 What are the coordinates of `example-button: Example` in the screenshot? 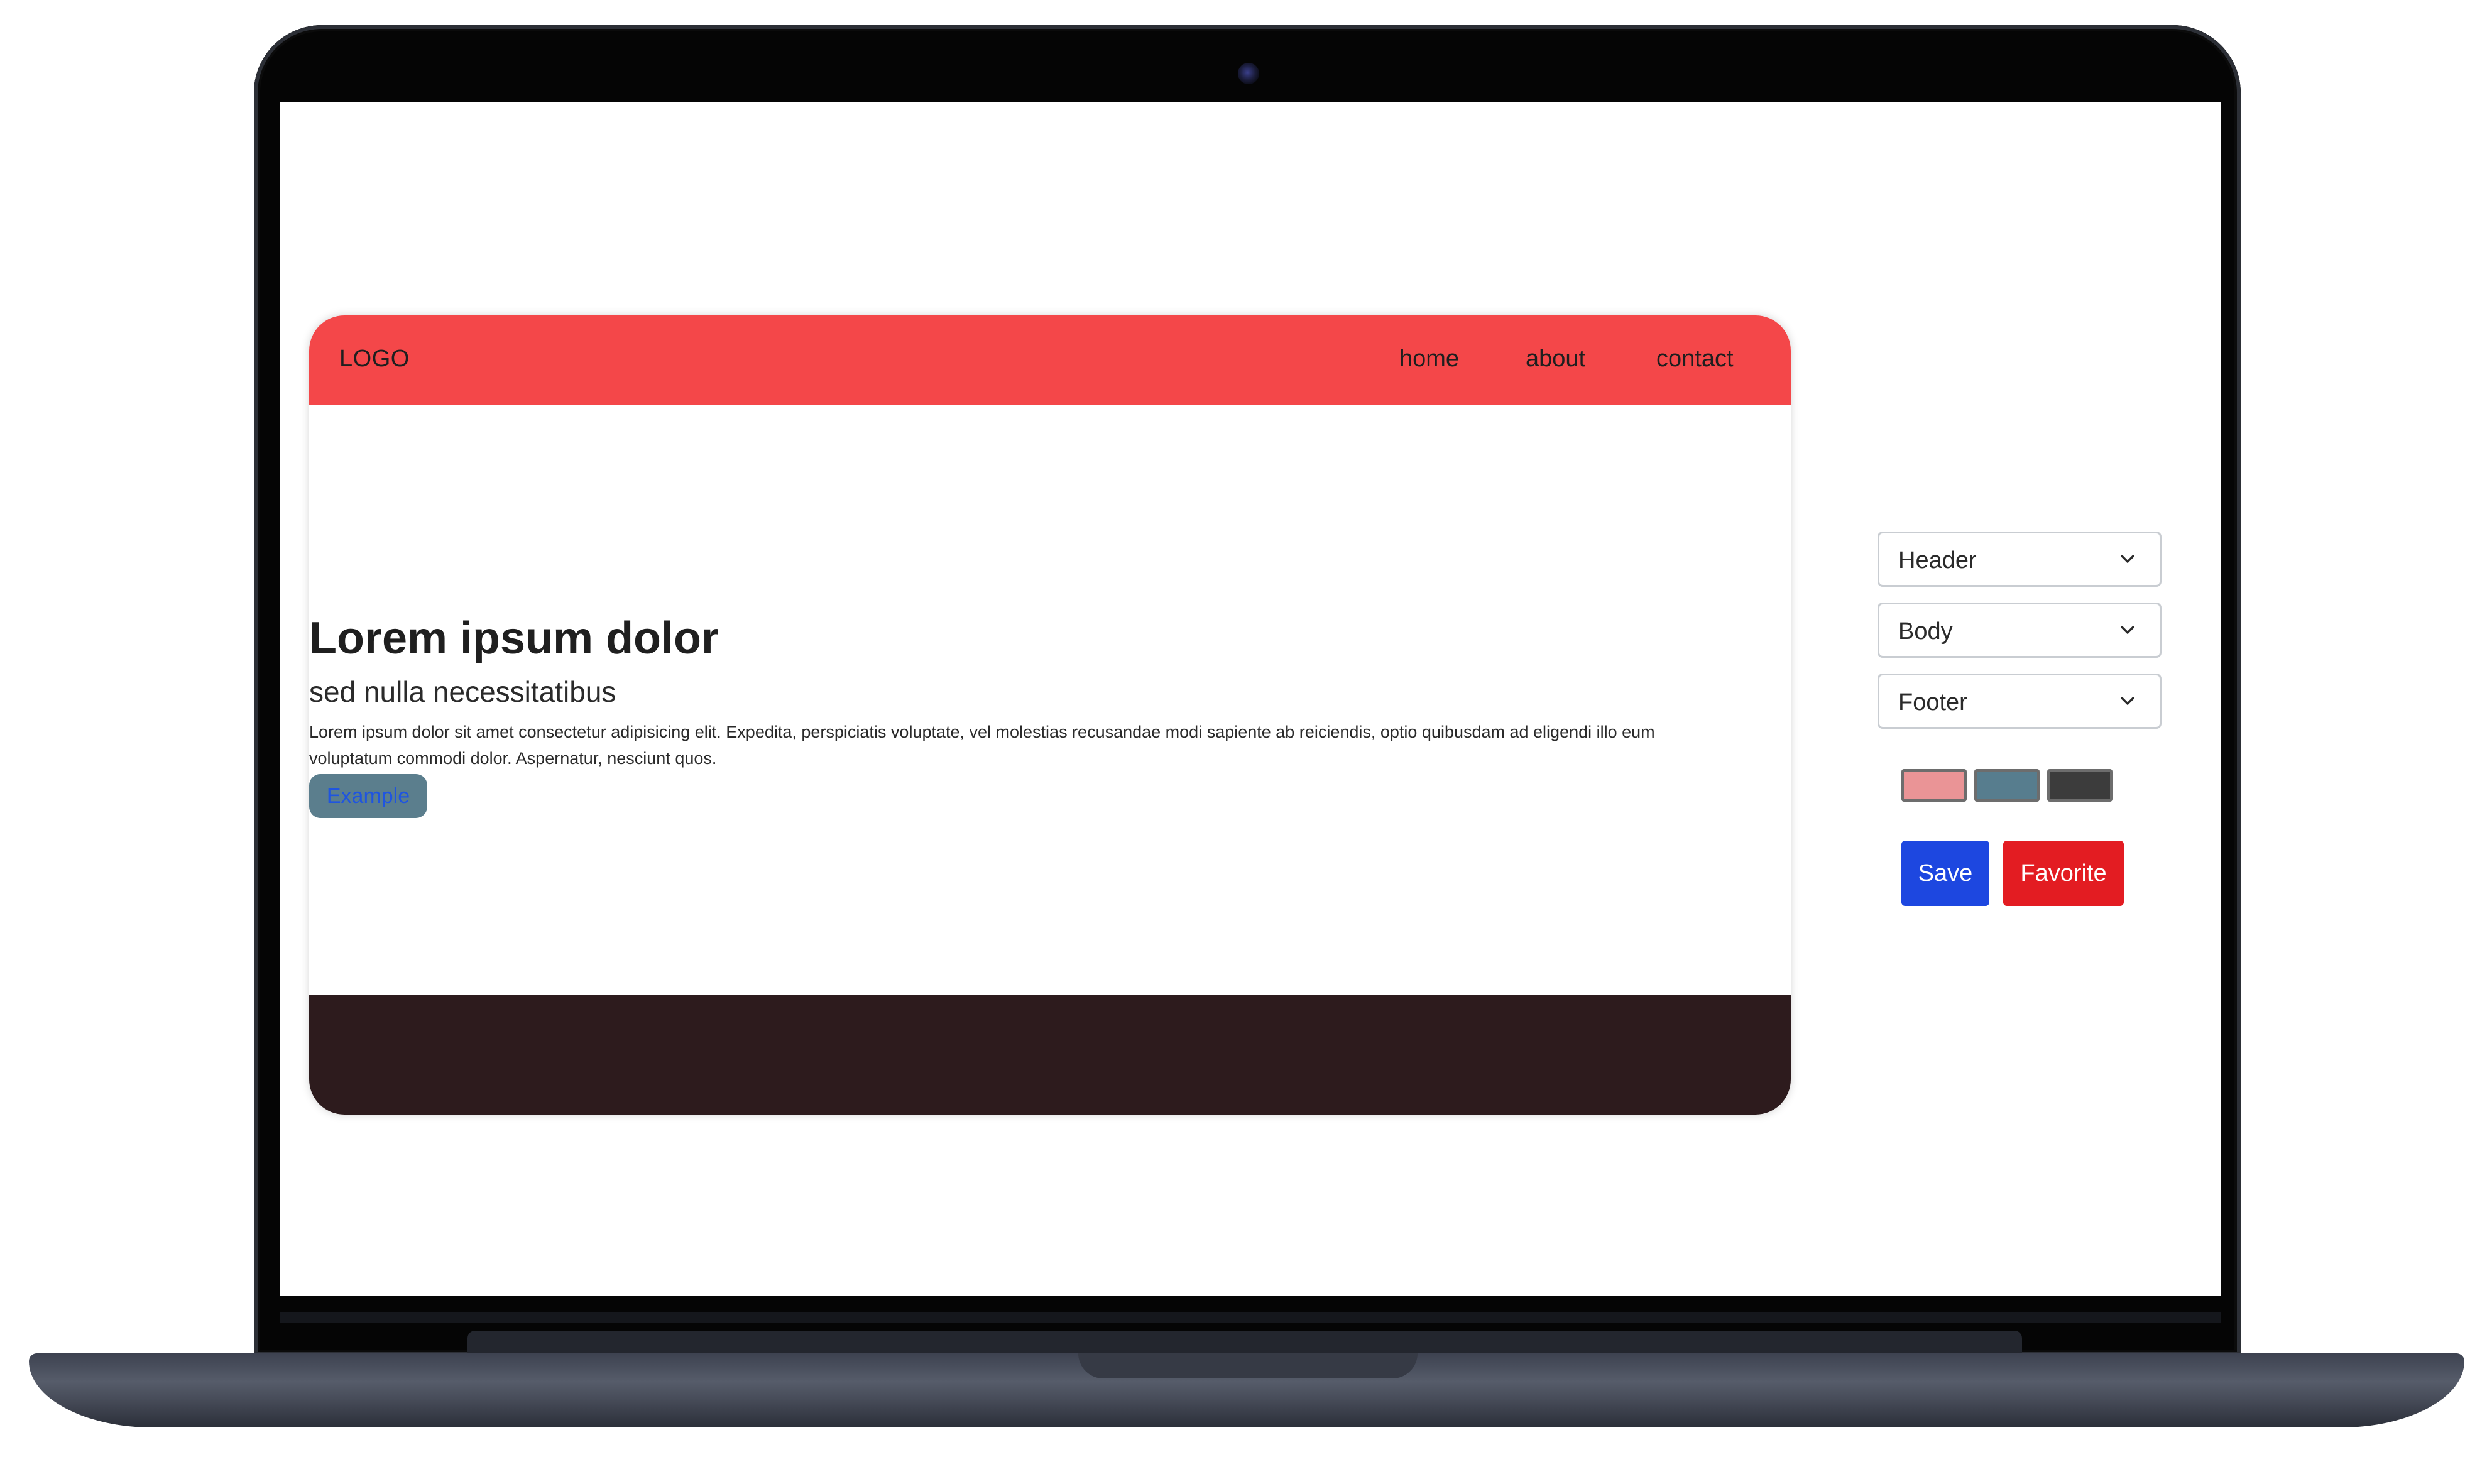 It's located at (368, 796).